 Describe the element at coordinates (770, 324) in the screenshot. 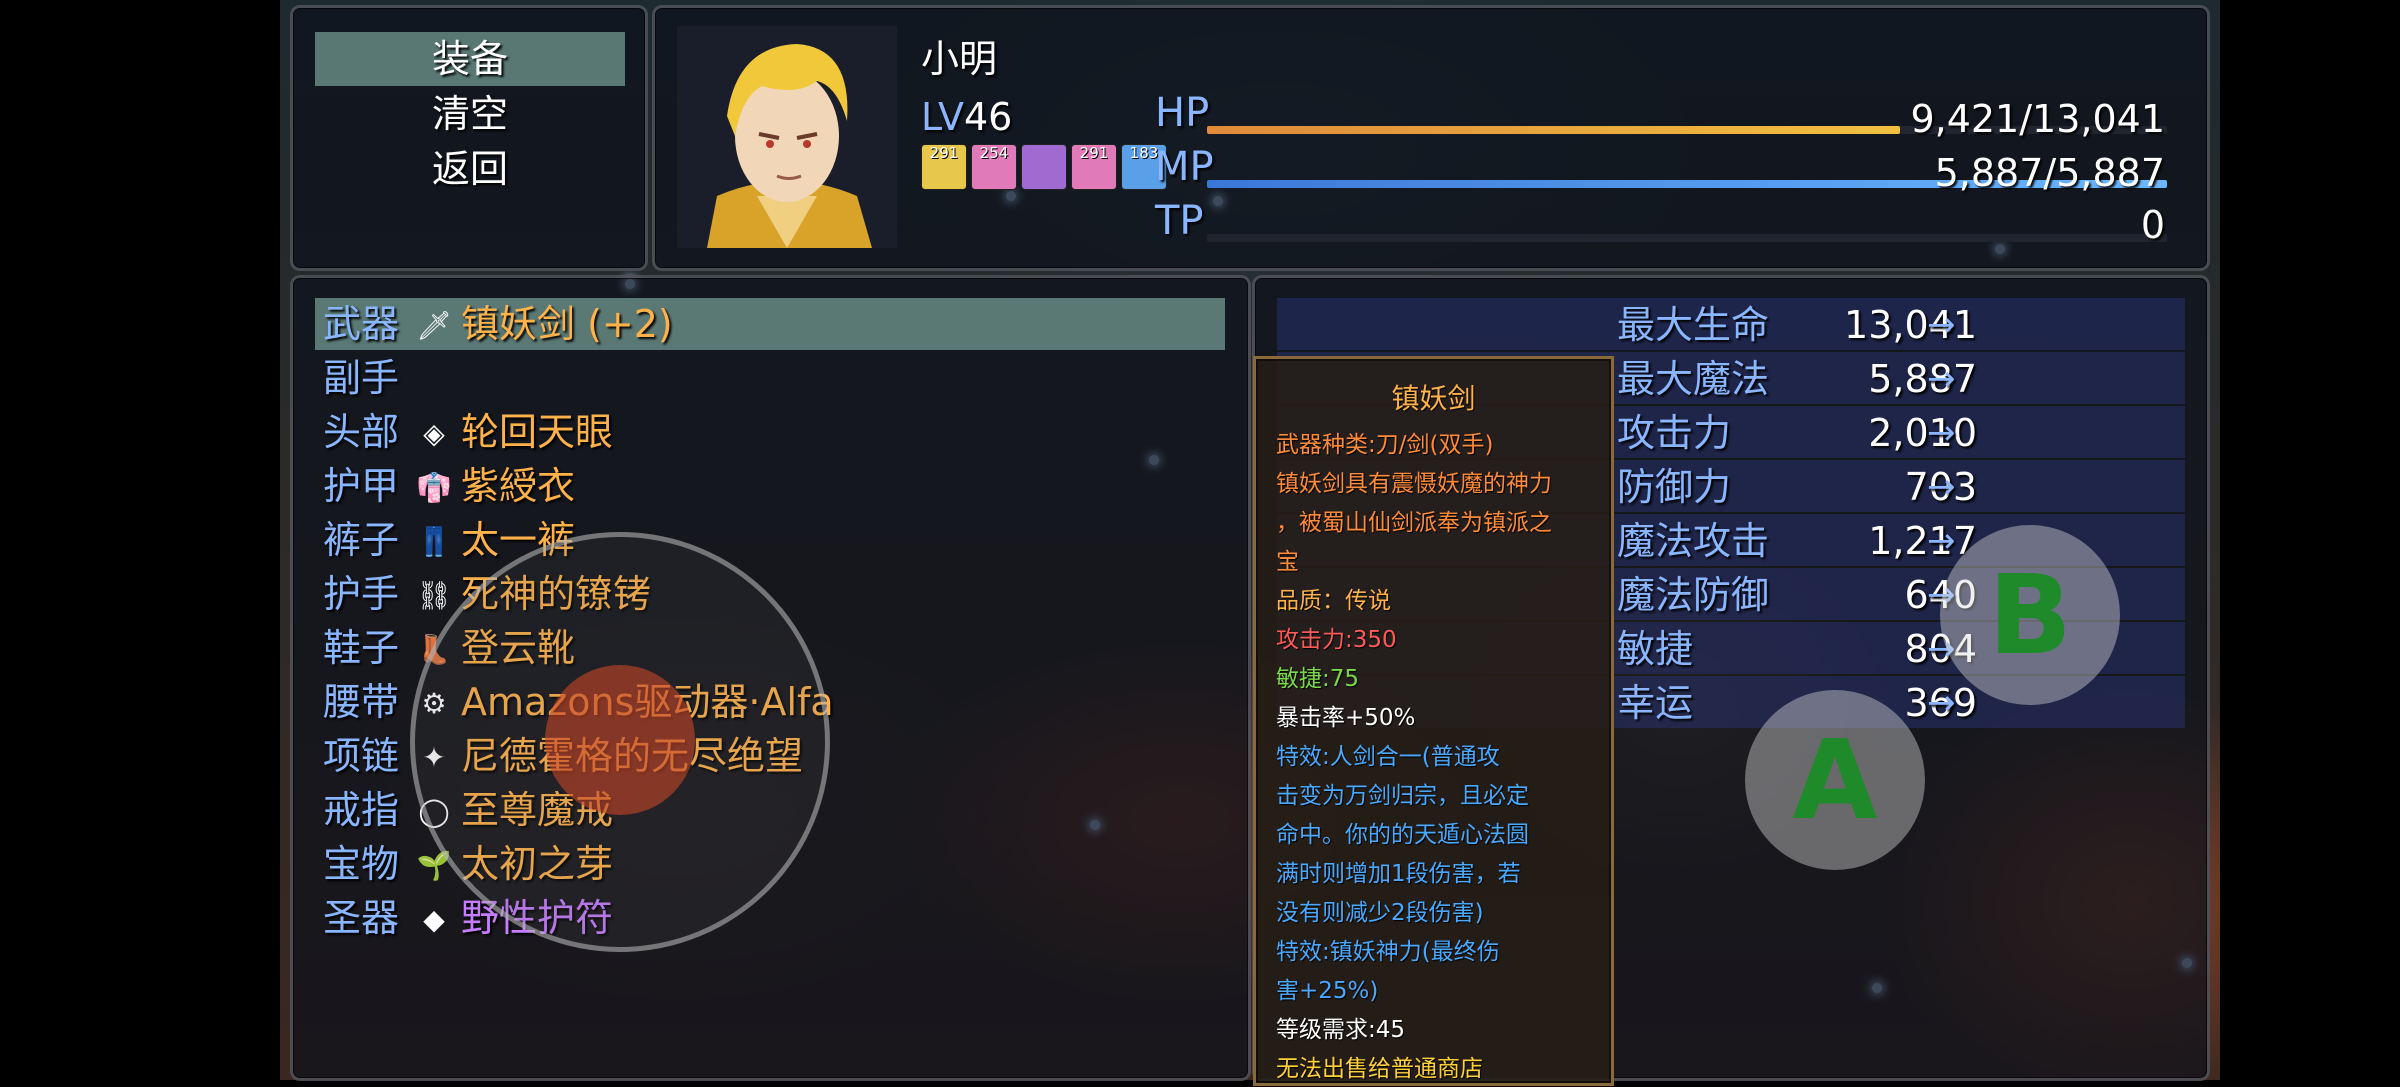

I see `equip-slot-row: 武器 🗡 镇妖剑 (+2)` at that location.